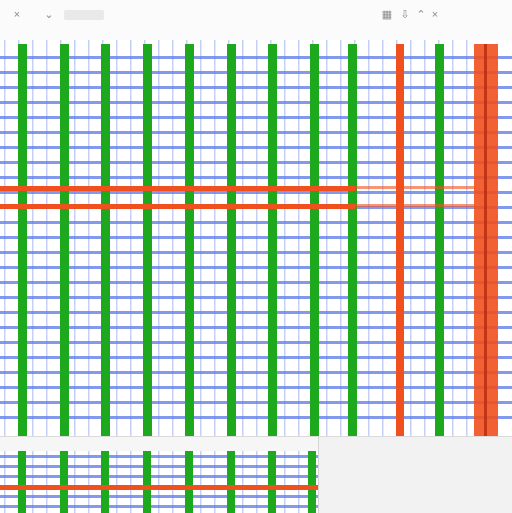 The height and width of the screenshot is (513, 512). What do you see at coordinates (387, 15) in the screenshot?
I see `grid-toggle-icon: ▦` at bounding box center [387, 15].